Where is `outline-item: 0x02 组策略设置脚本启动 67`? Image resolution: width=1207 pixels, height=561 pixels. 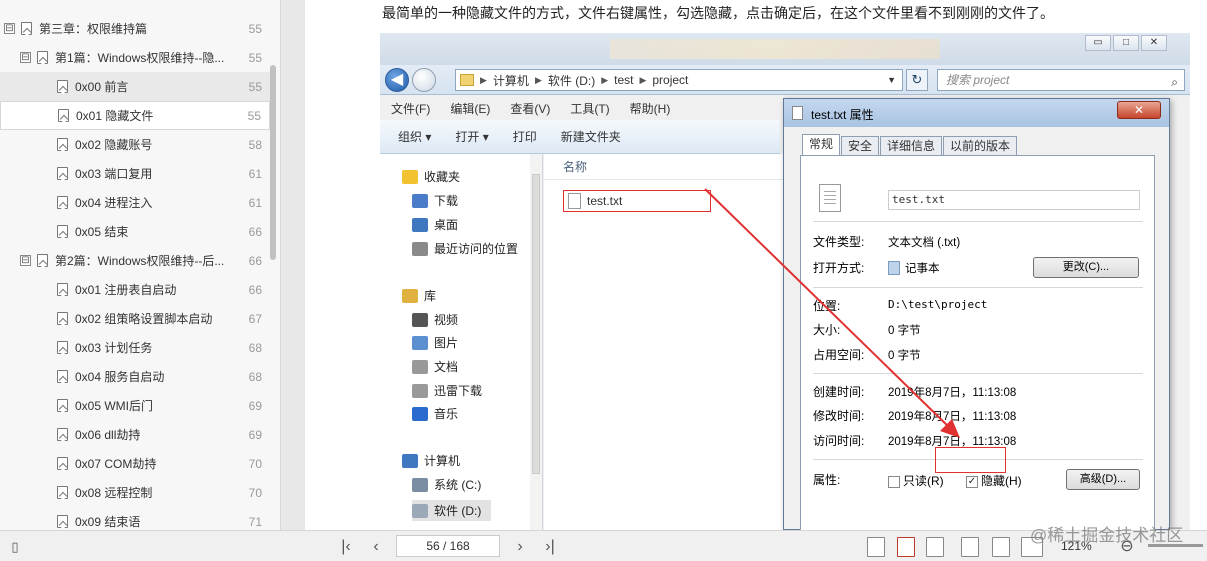
outline-item: 0x02 组策略设置脚本启动 67 is located at coordinates (135, 318).